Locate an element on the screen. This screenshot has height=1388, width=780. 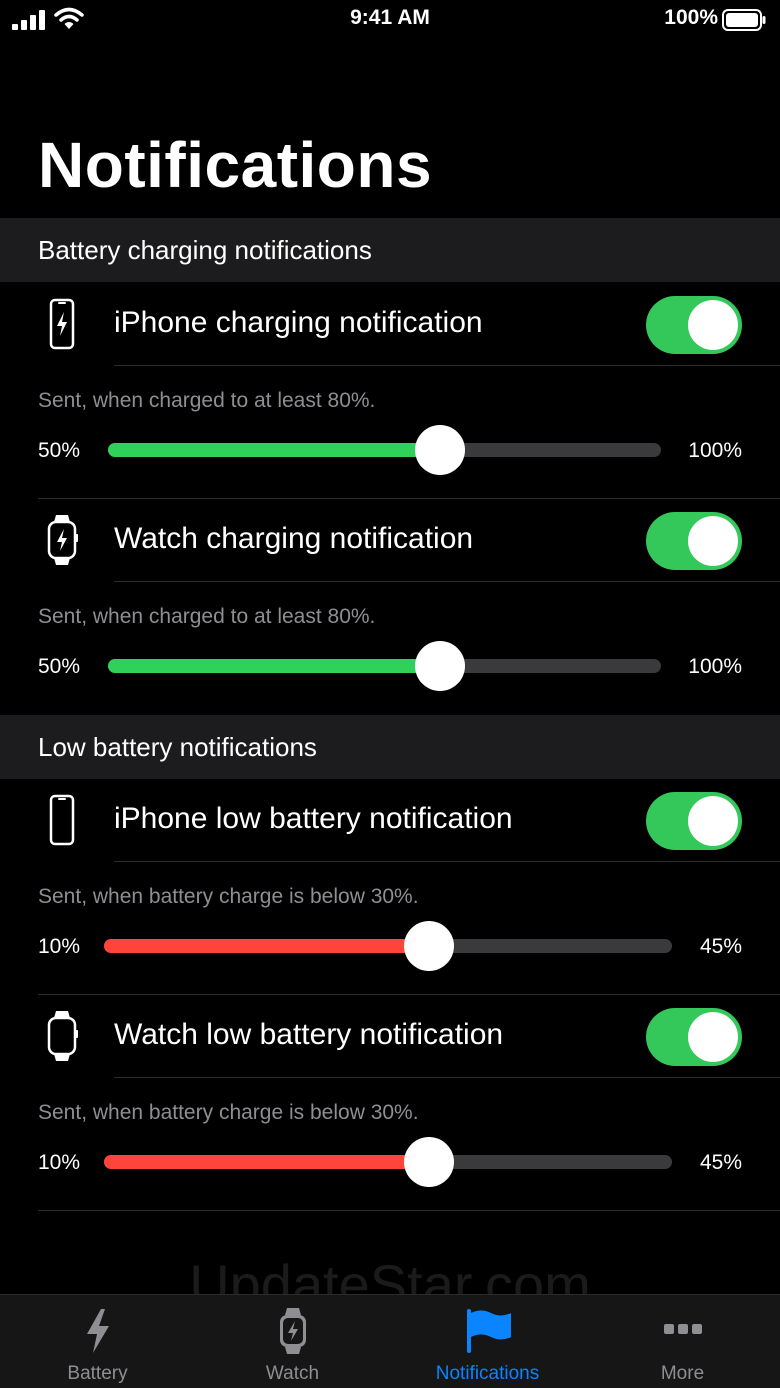
watch-low-description: Sent, when battery charge is below 30%. is located at coordinates (228, 1112).